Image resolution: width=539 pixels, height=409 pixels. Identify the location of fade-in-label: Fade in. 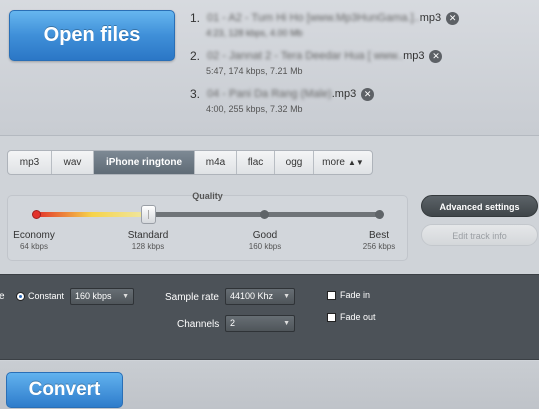
(355, 295).